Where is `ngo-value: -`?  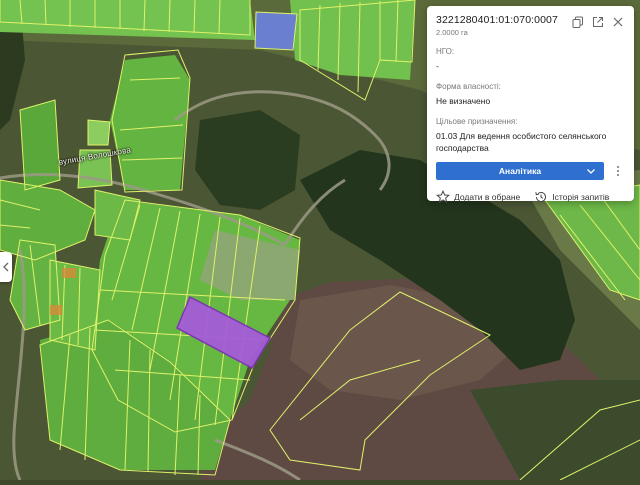
ngo-value: - is located at coordinates (437, 66).